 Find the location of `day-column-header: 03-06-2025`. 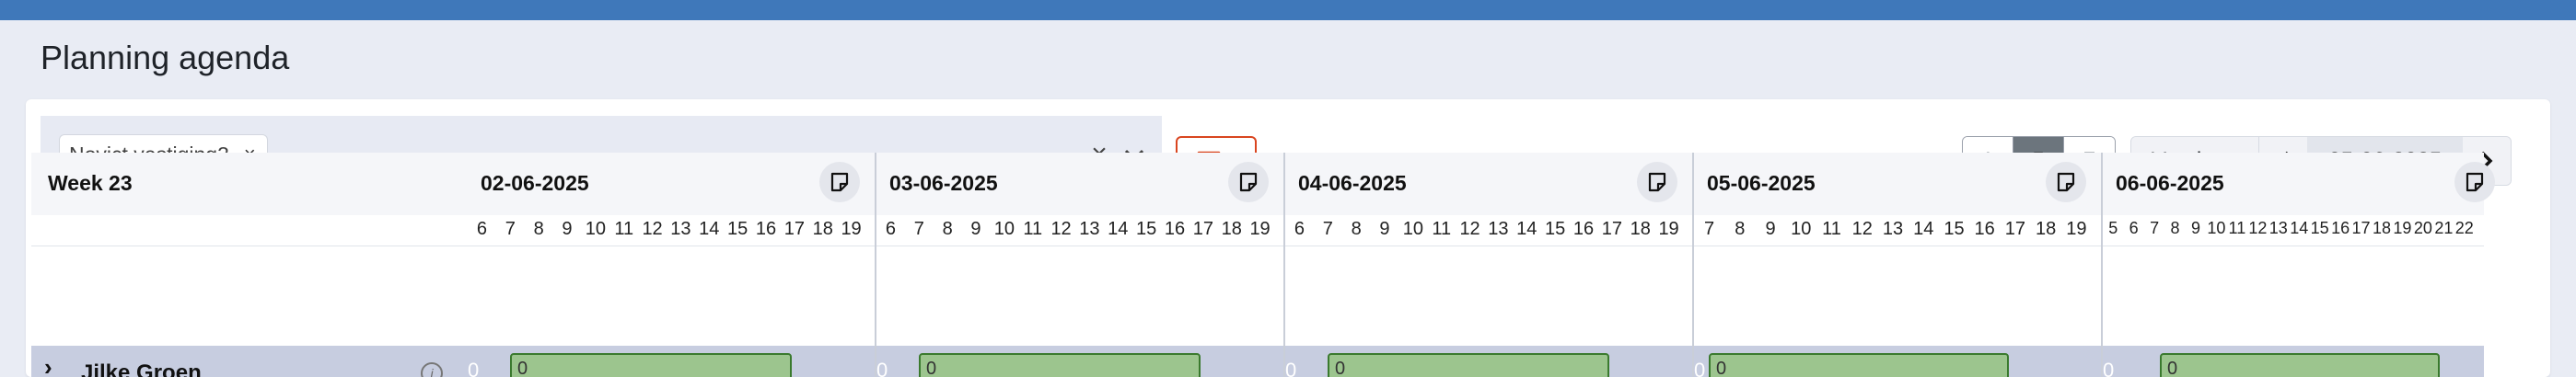

day-column-header: 03-06-2025 is located at coordinates (1079, 184).